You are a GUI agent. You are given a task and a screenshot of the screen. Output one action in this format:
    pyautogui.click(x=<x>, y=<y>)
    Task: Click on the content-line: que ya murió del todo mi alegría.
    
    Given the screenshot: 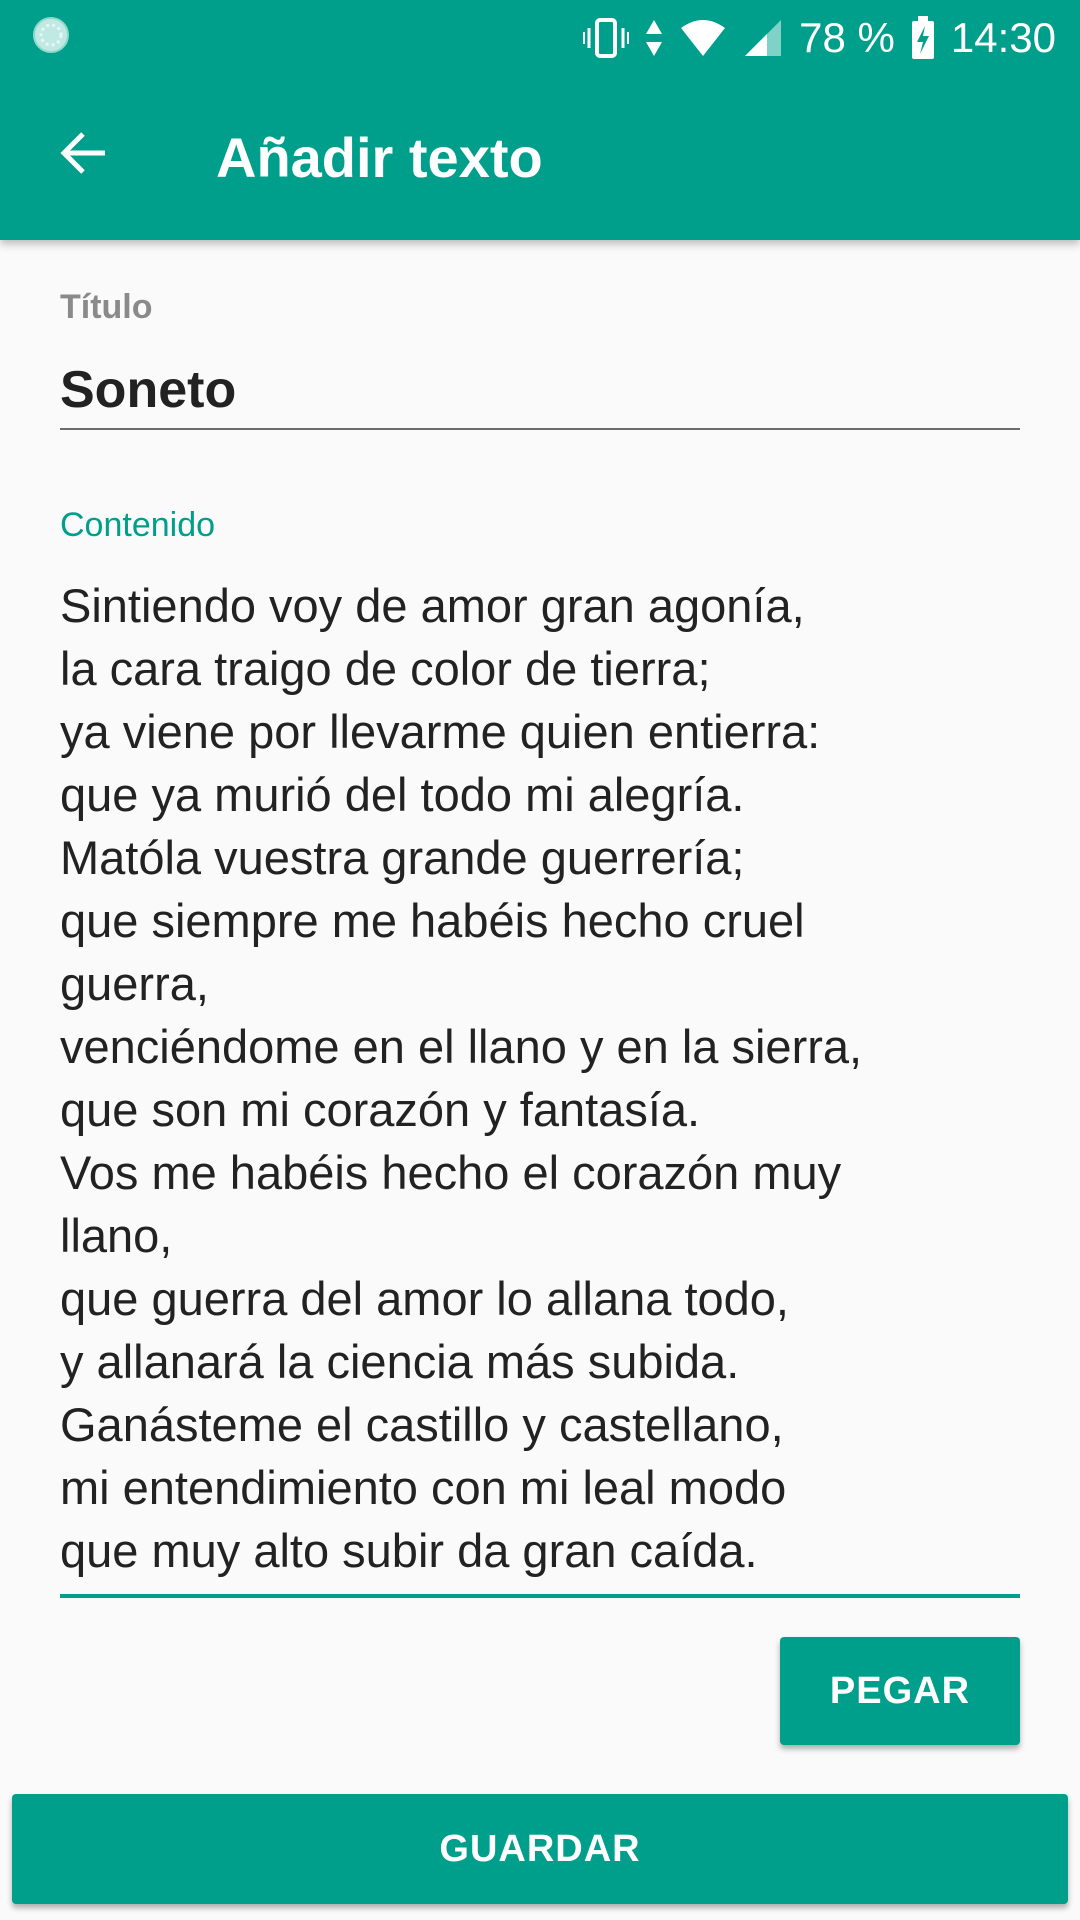 What is the action you would take?
    pyautogui.click(x=402, y=794)
    